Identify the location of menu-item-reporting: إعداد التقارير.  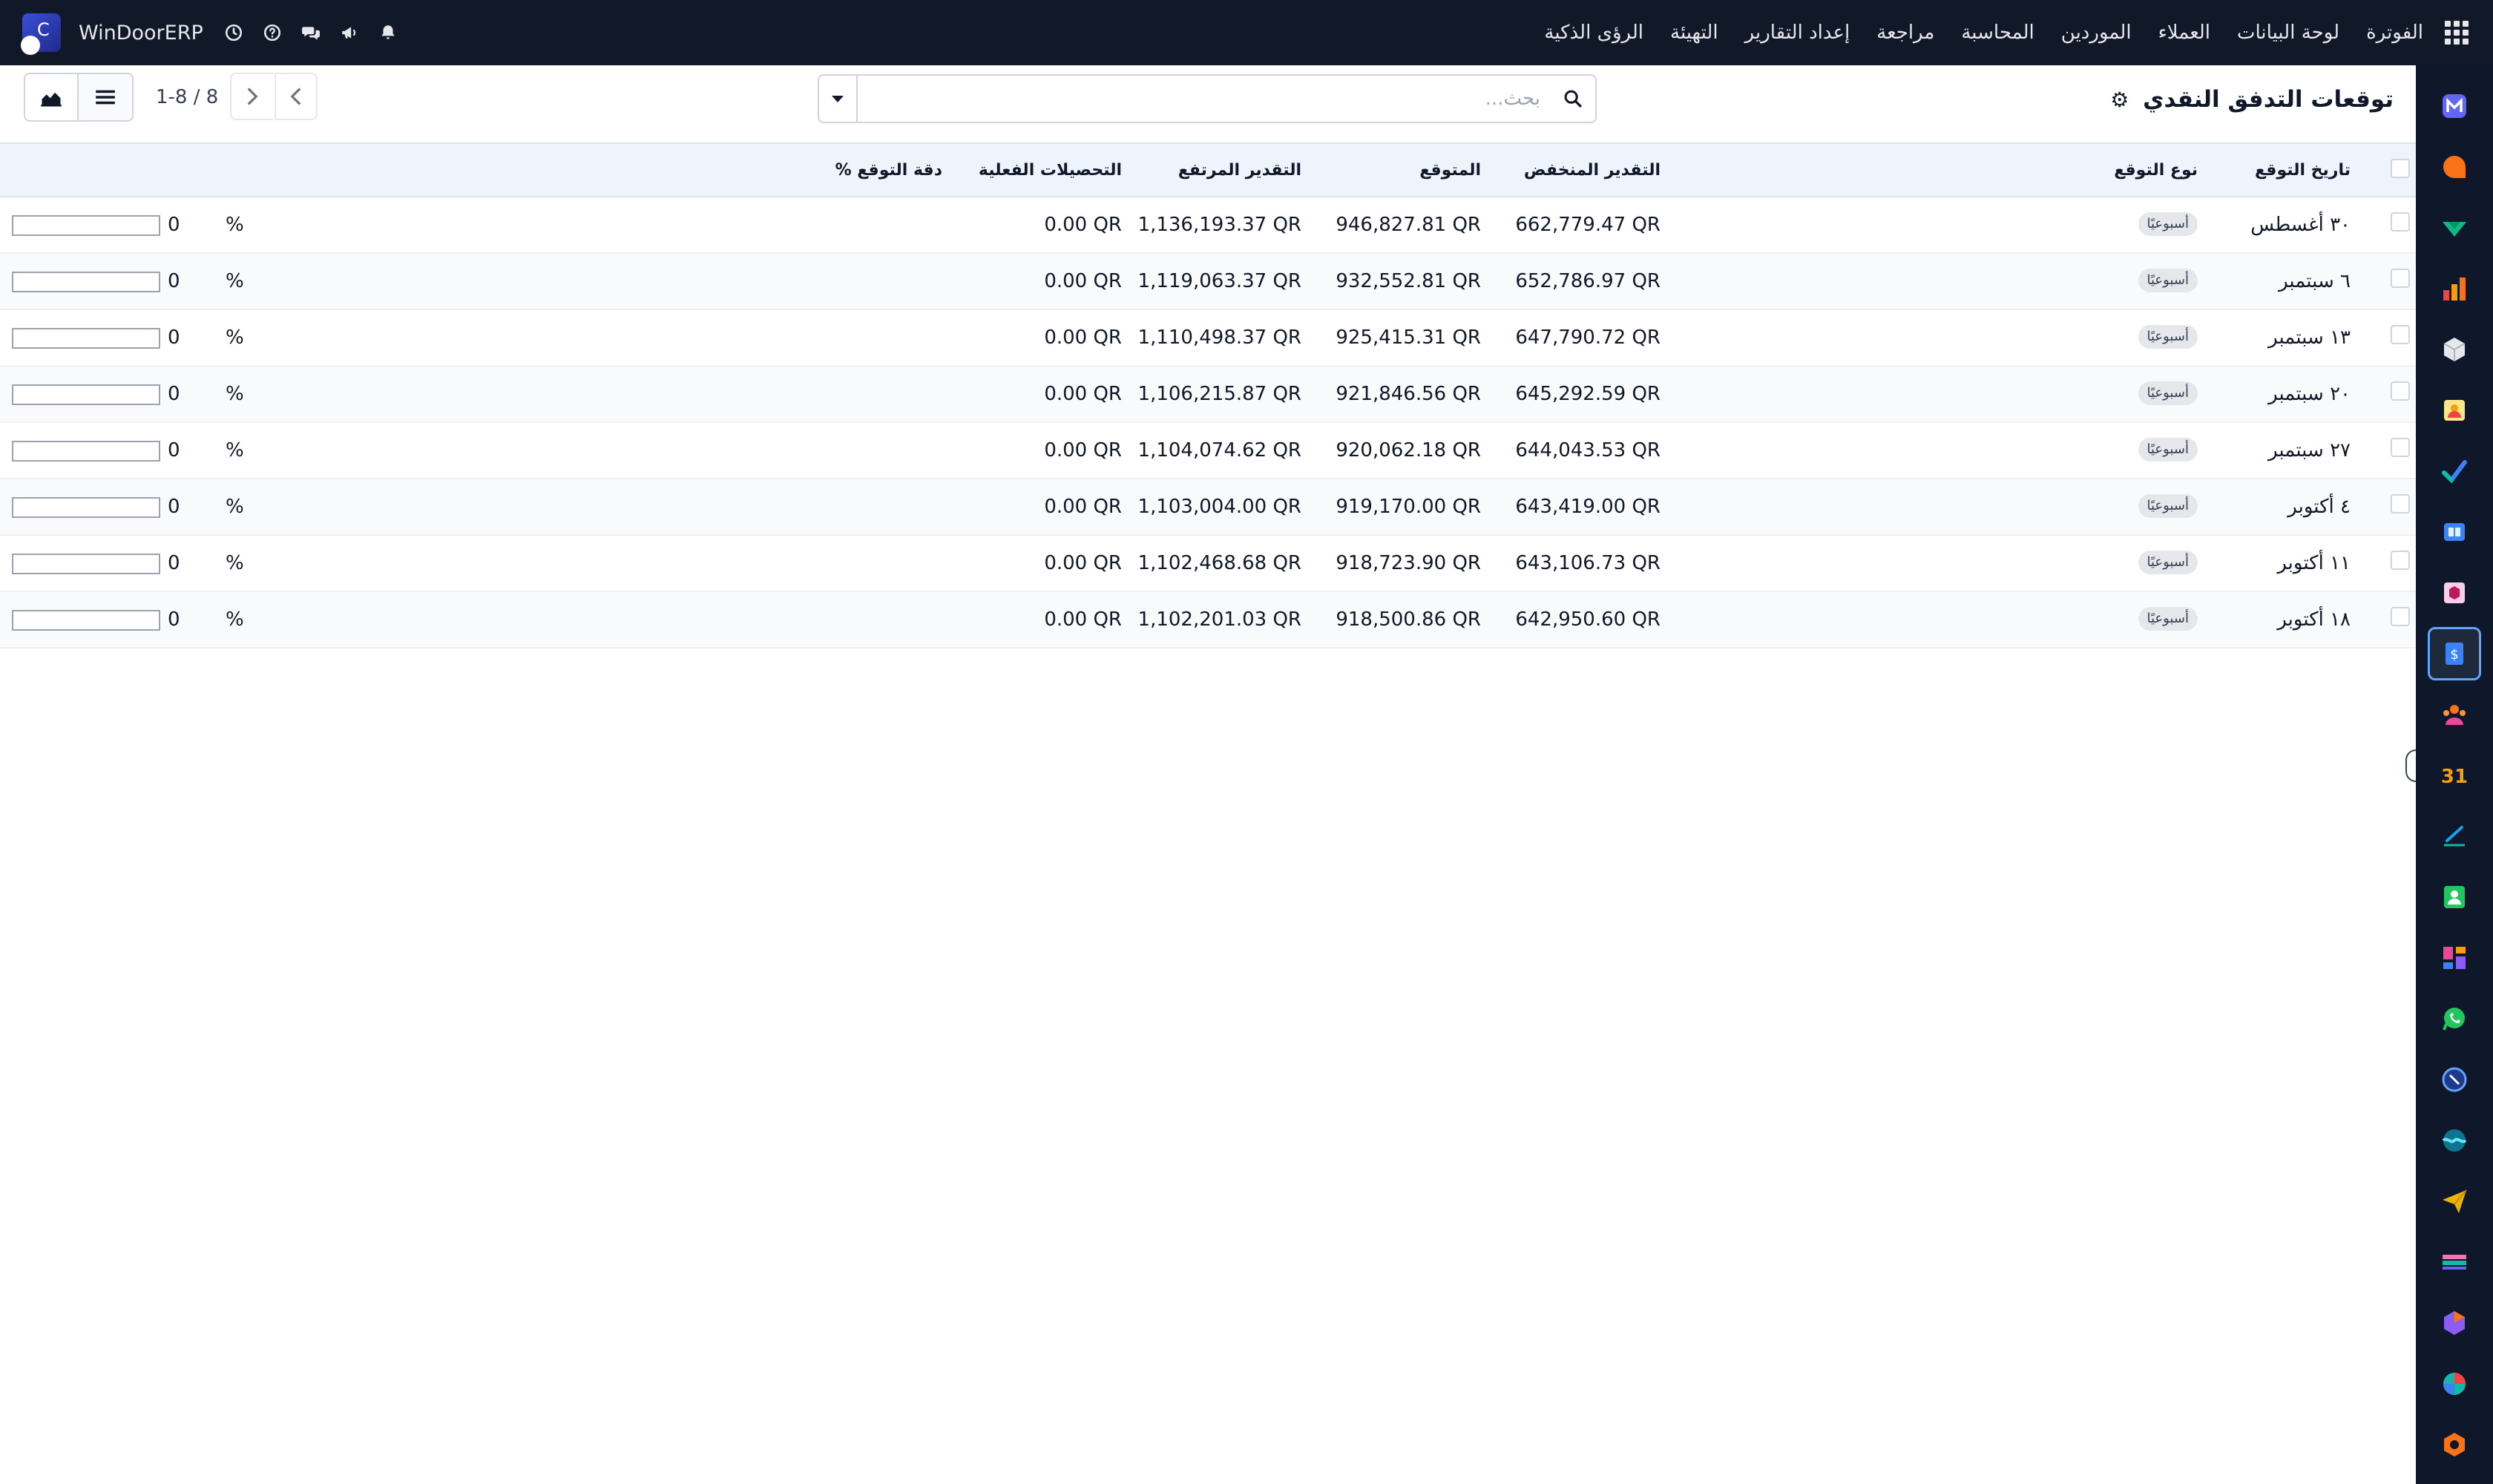
(1797, 33).